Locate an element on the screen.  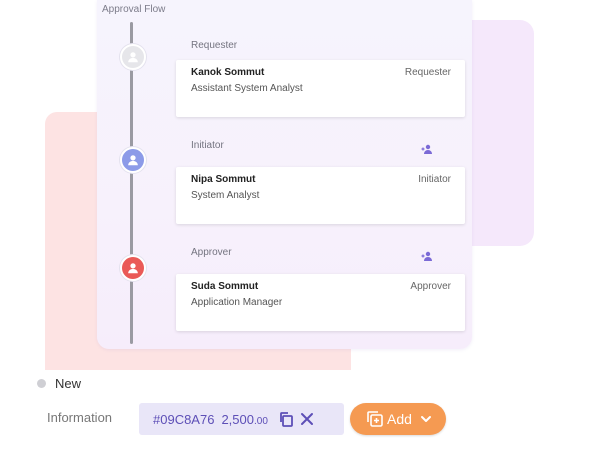
chevron-down-icon is located at coordinates (425, 419).